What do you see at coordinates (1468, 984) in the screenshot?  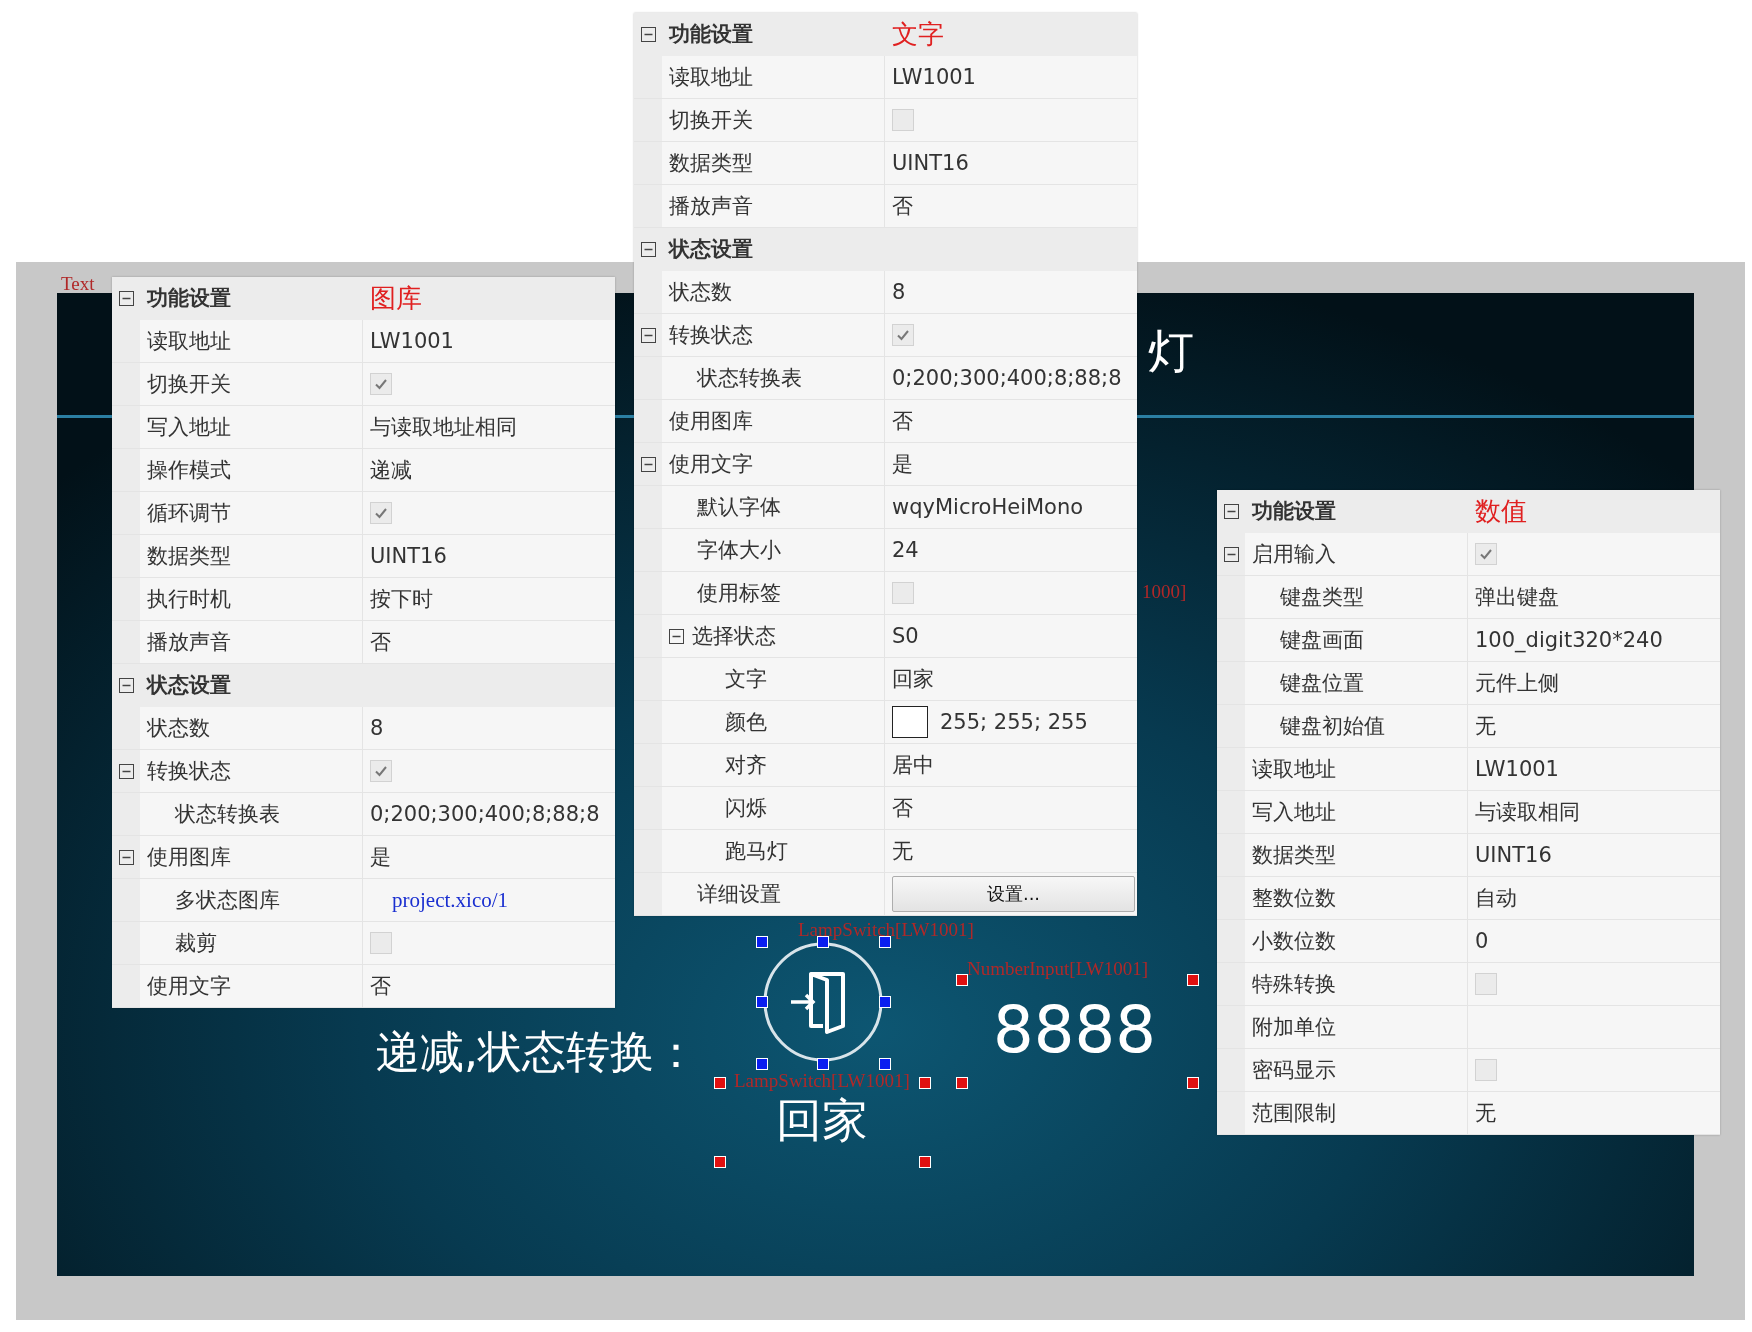 I see `property-row: 特殊转换` at bounding box center [1468, 984].